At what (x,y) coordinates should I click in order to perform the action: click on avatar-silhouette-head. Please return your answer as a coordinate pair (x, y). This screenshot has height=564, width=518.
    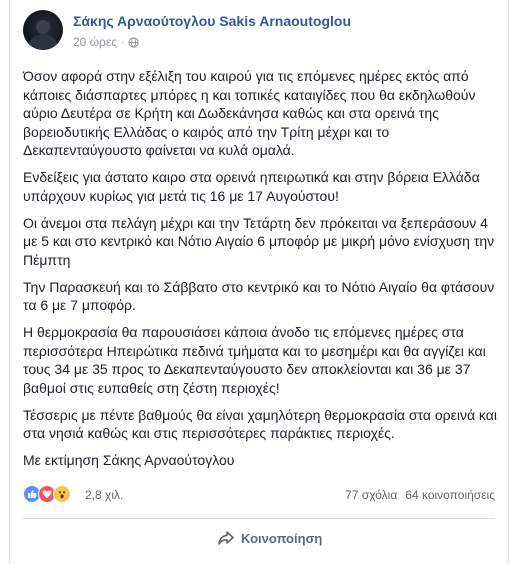
    Looking at the image, I should click on (43, 27).